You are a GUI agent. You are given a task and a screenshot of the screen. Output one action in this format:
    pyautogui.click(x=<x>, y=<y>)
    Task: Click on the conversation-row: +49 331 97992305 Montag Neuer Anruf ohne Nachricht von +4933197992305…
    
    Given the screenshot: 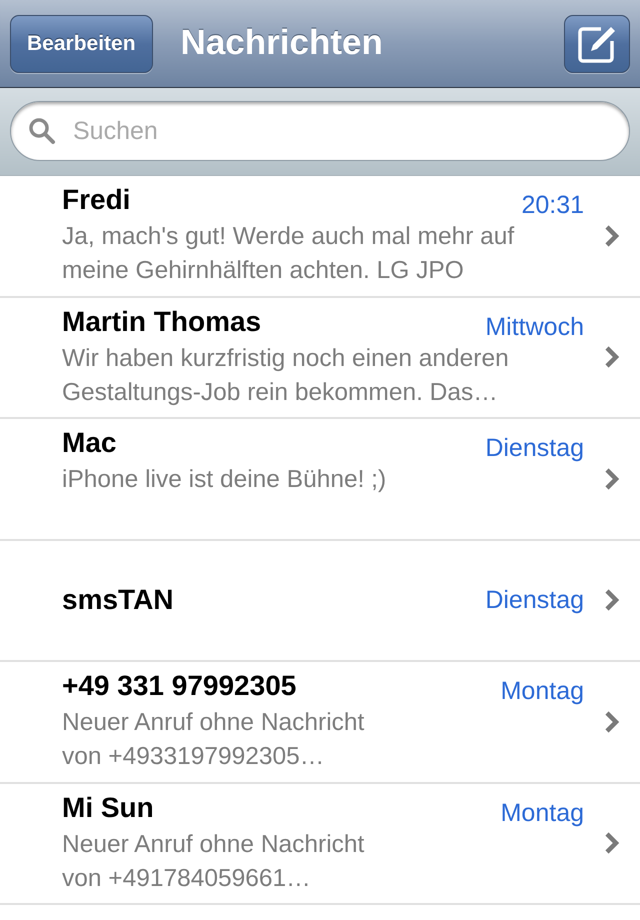 What is the action you would take?
    pyautogui.click(x=320, y=723)
    